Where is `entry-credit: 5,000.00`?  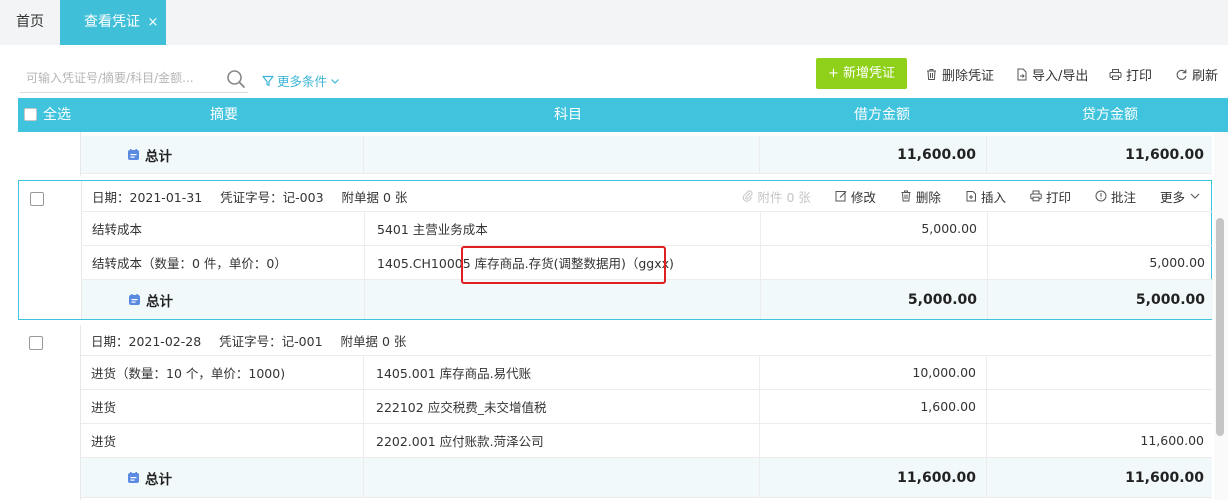 entry-credit: 5,000.00 is located at coordinates (1100, 262).